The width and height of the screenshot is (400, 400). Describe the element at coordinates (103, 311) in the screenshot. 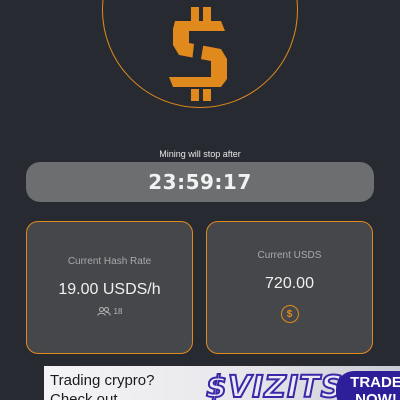

I see `users-icon` at that location.